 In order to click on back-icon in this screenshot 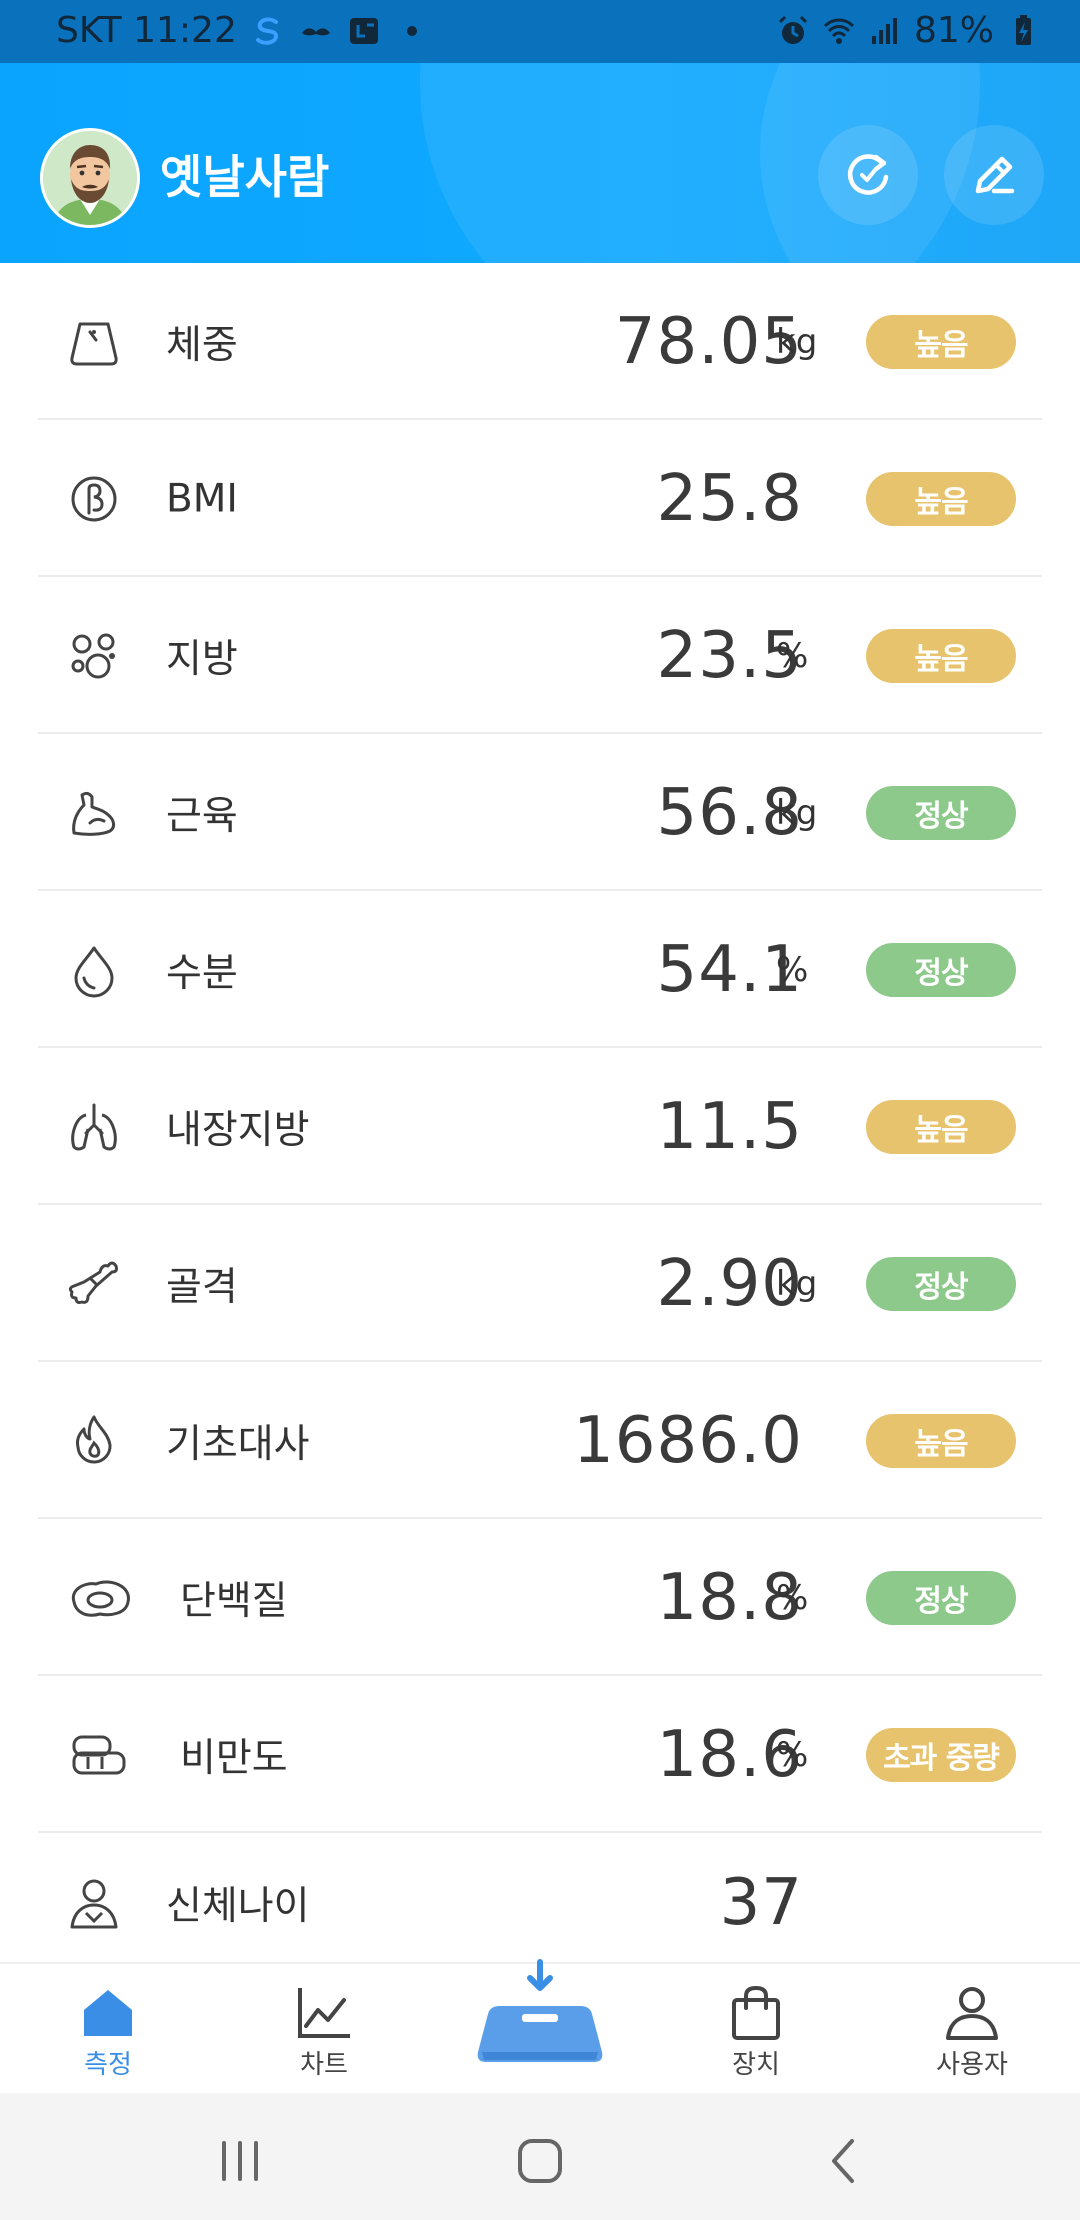, I will do `click(843, 2161)`.